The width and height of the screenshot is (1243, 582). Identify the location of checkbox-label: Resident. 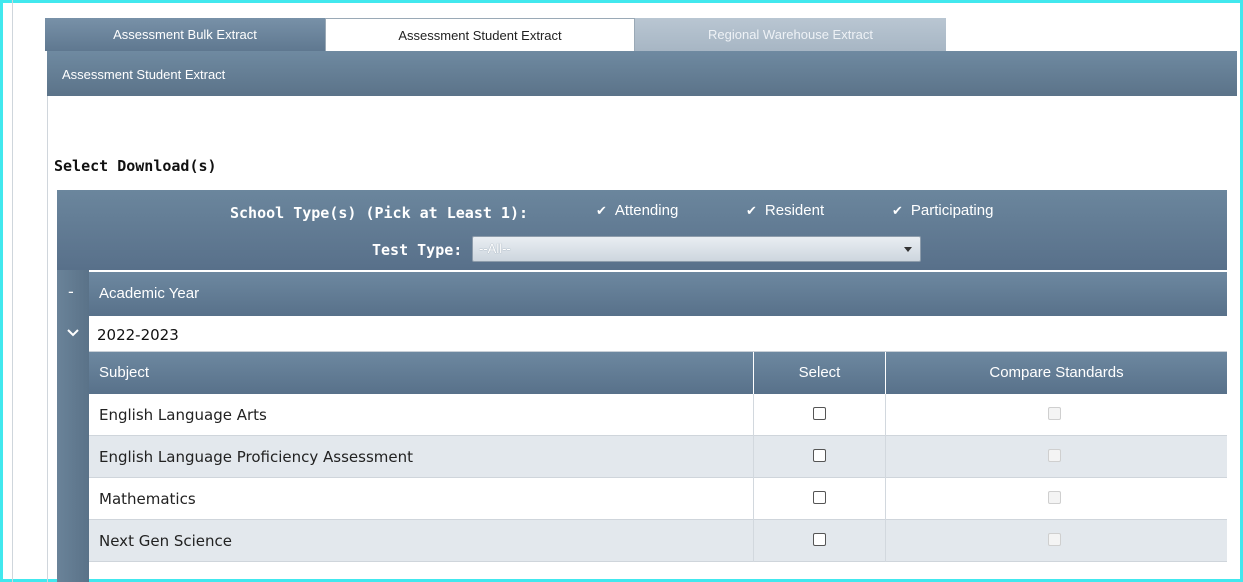
(794, 210).